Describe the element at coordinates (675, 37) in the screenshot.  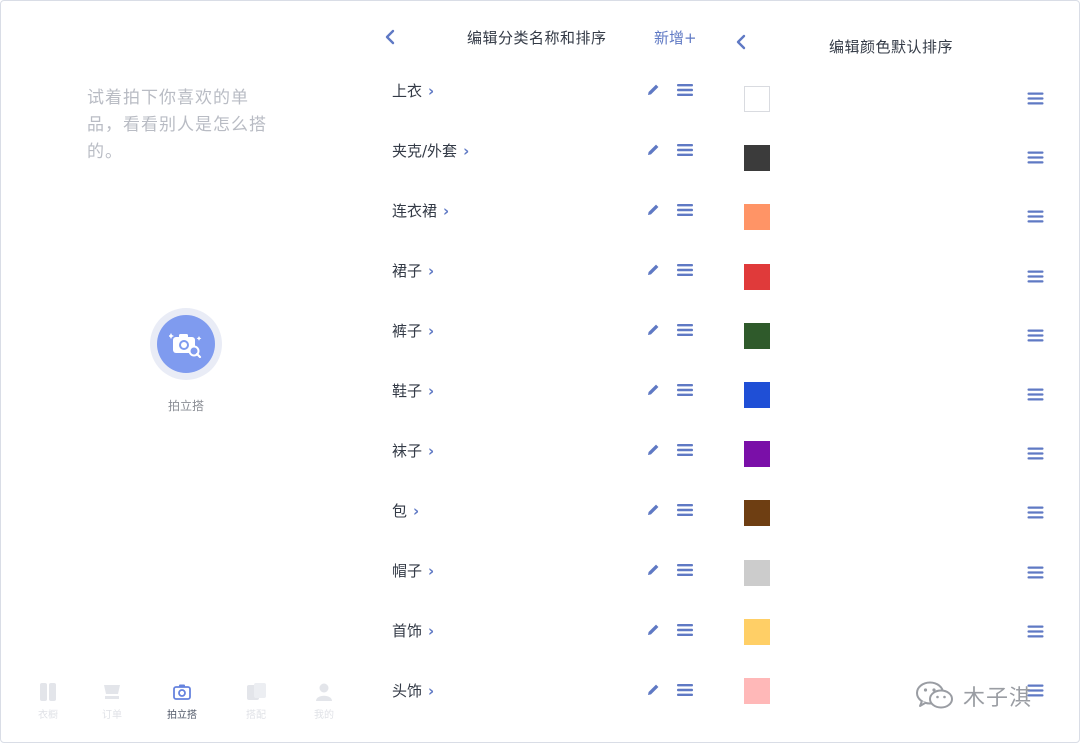
I see `add-category-button: 新增+` at that location.